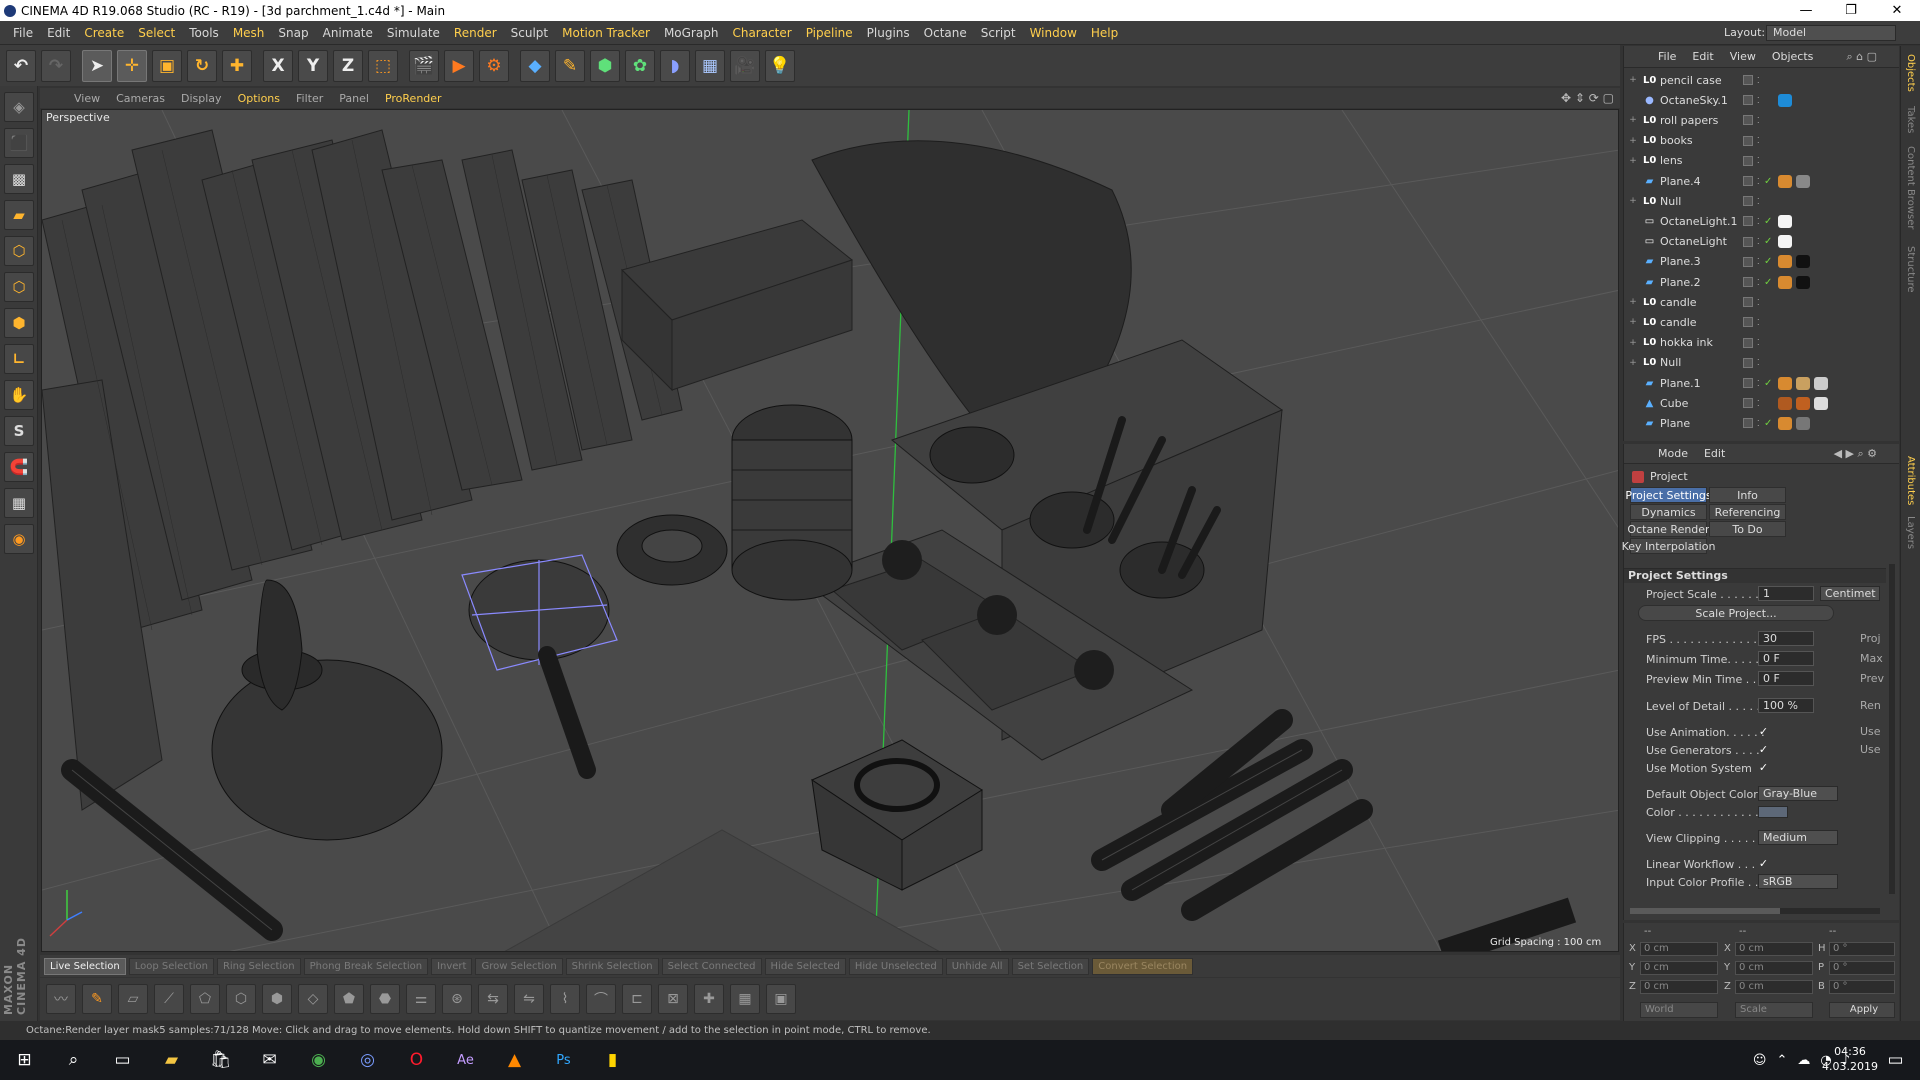 This screenshot has height=1080, width=1920. Describe the element at coordinates (1762, 343) in the screenshot. I see `object-row: + L0 hokka ink ⁚` at that location.